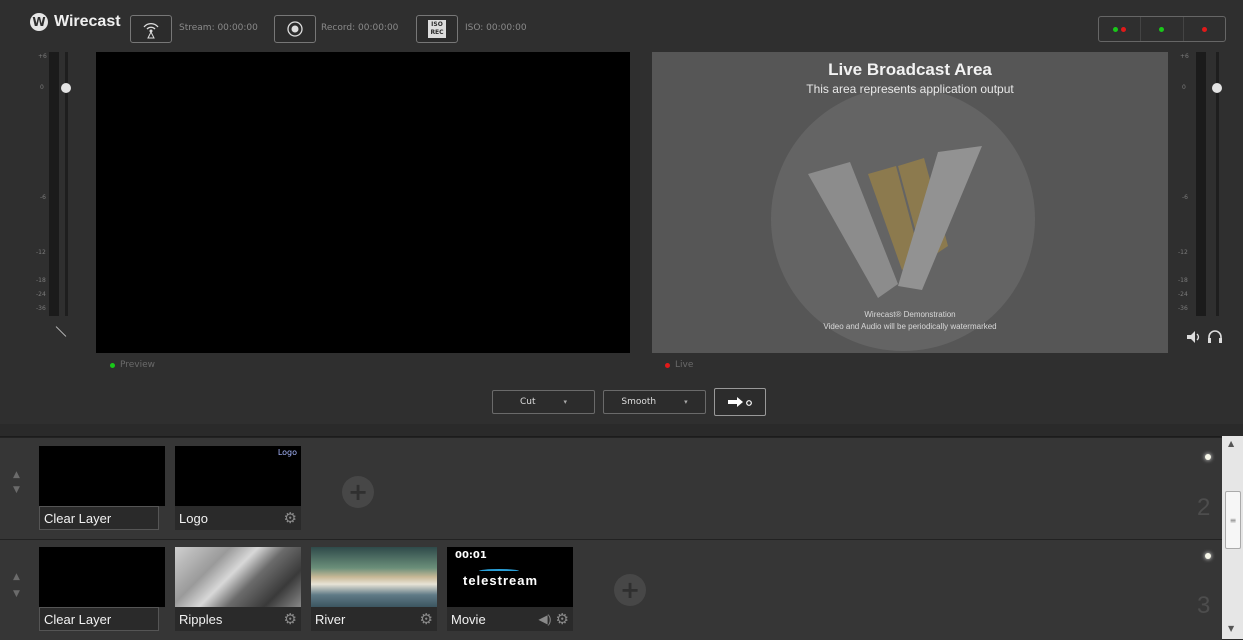 The width and height of the screenshot is (1243, 640). Describe the element at coordinates (1204, 605) in the screenshot. I see `layer-number: 3` at that location.